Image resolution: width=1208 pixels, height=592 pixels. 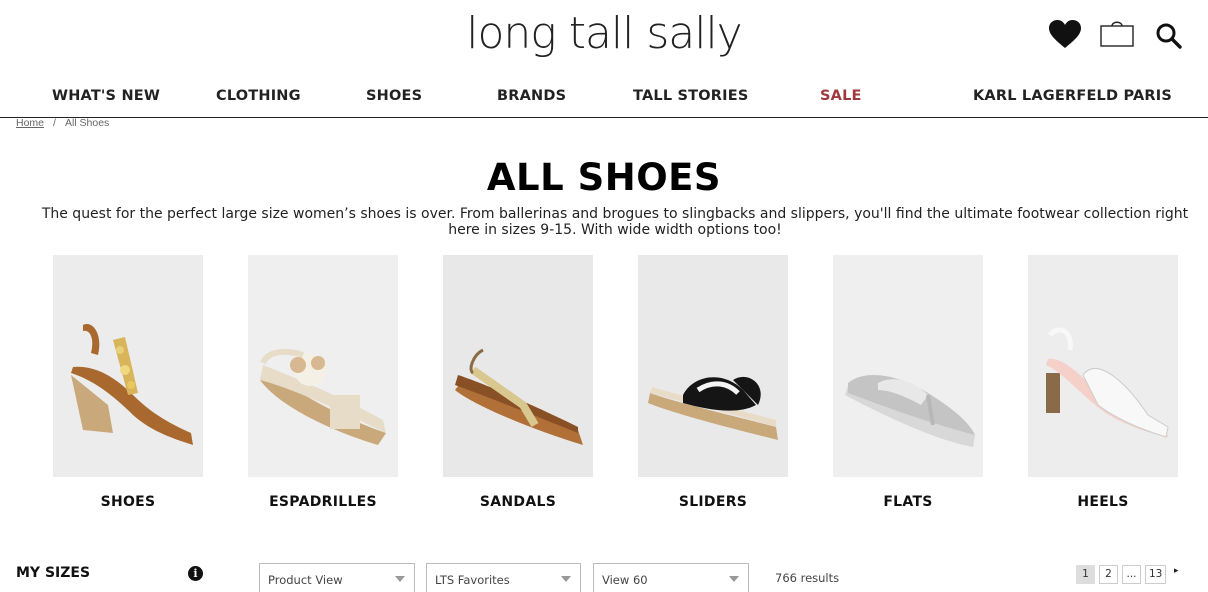 What do you see at coordinates (323, 502) in the screenshot?
I see `category-label-espadrilles: ESPADRILLES` at bounding box center [323, 502].